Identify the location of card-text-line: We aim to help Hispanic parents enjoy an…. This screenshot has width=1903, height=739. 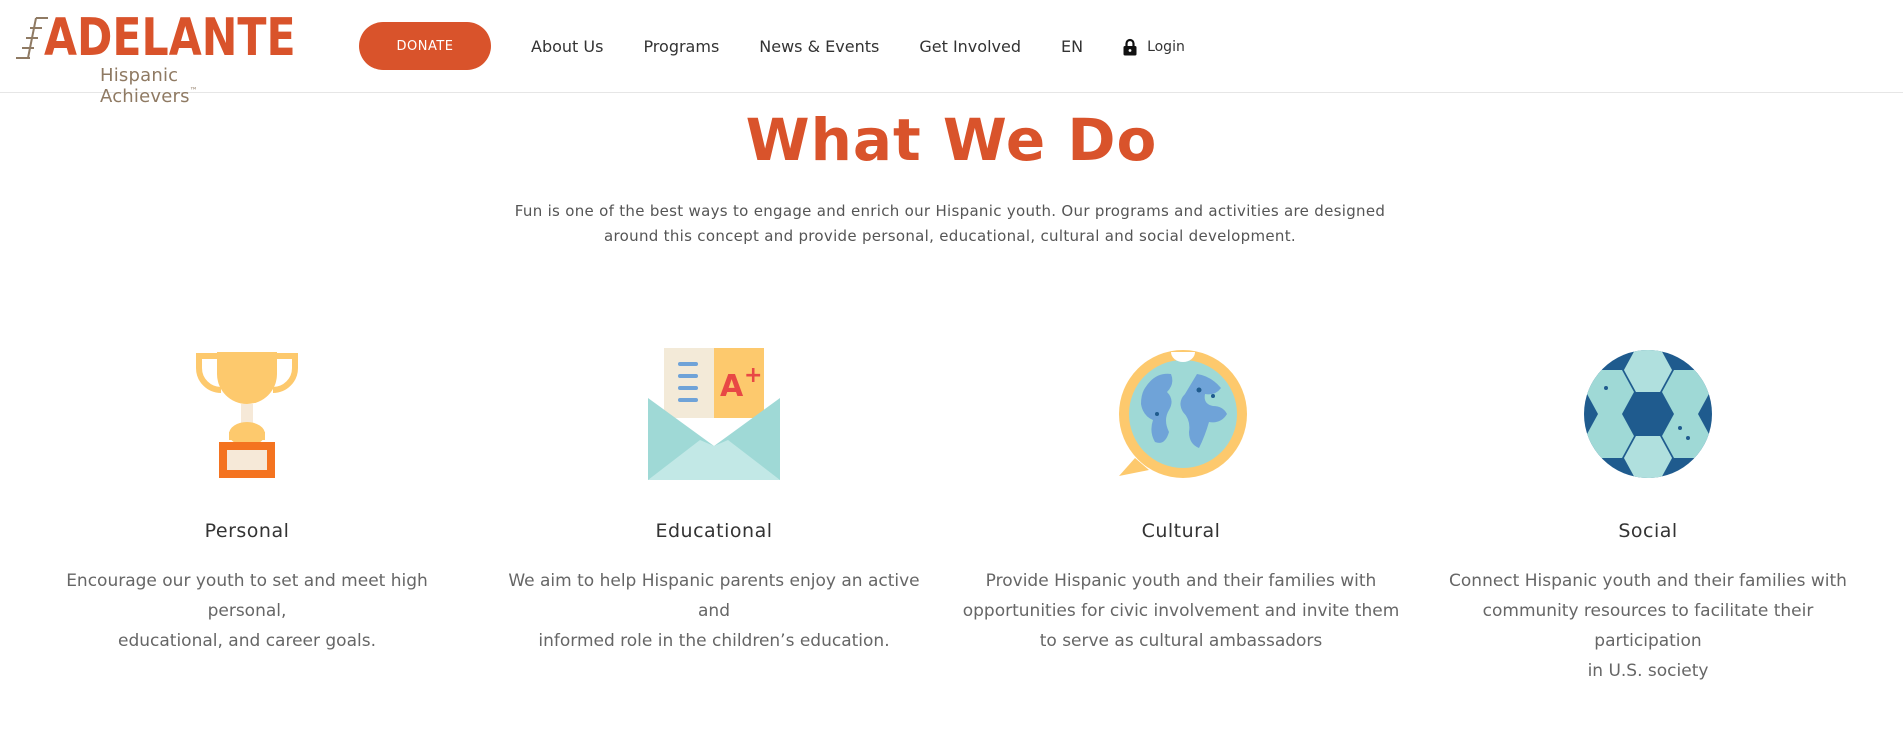
(714, 596).